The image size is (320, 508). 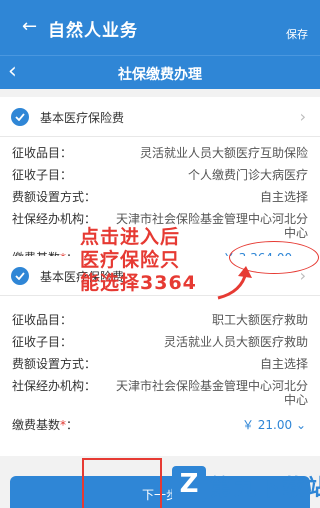 What do you see at coordinates (235, 342) in the screenshot?
I see `row-value: 灵活就业人员大额医疗救助` at bounding box center [235, 342].